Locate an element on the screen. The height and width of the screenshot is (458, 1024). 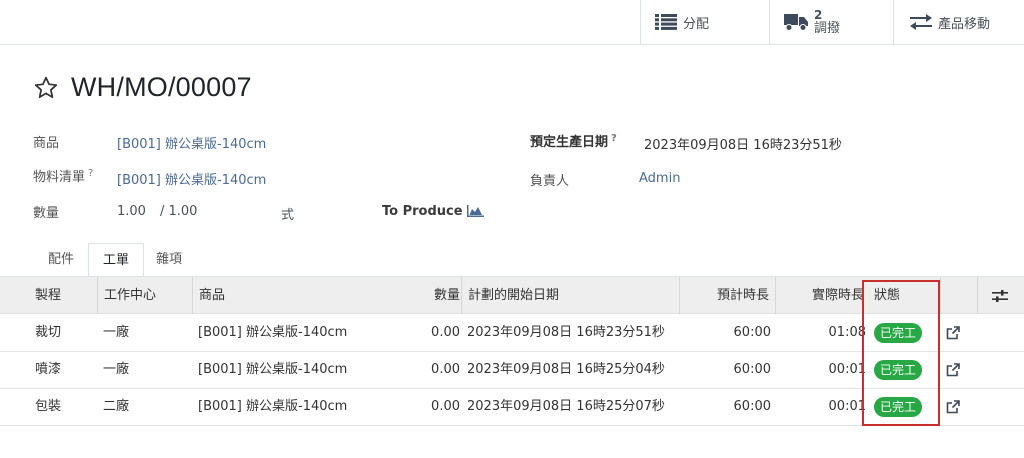
cell-operation: 包裝 is located at coordinates (48, 406).